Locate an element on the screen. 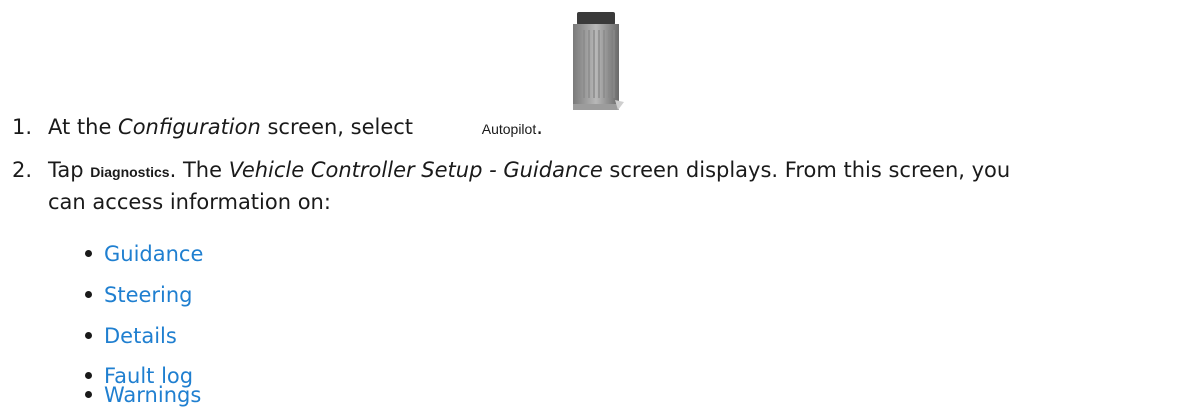  link-warnings: Warnings is located at coordinates (152, 395).